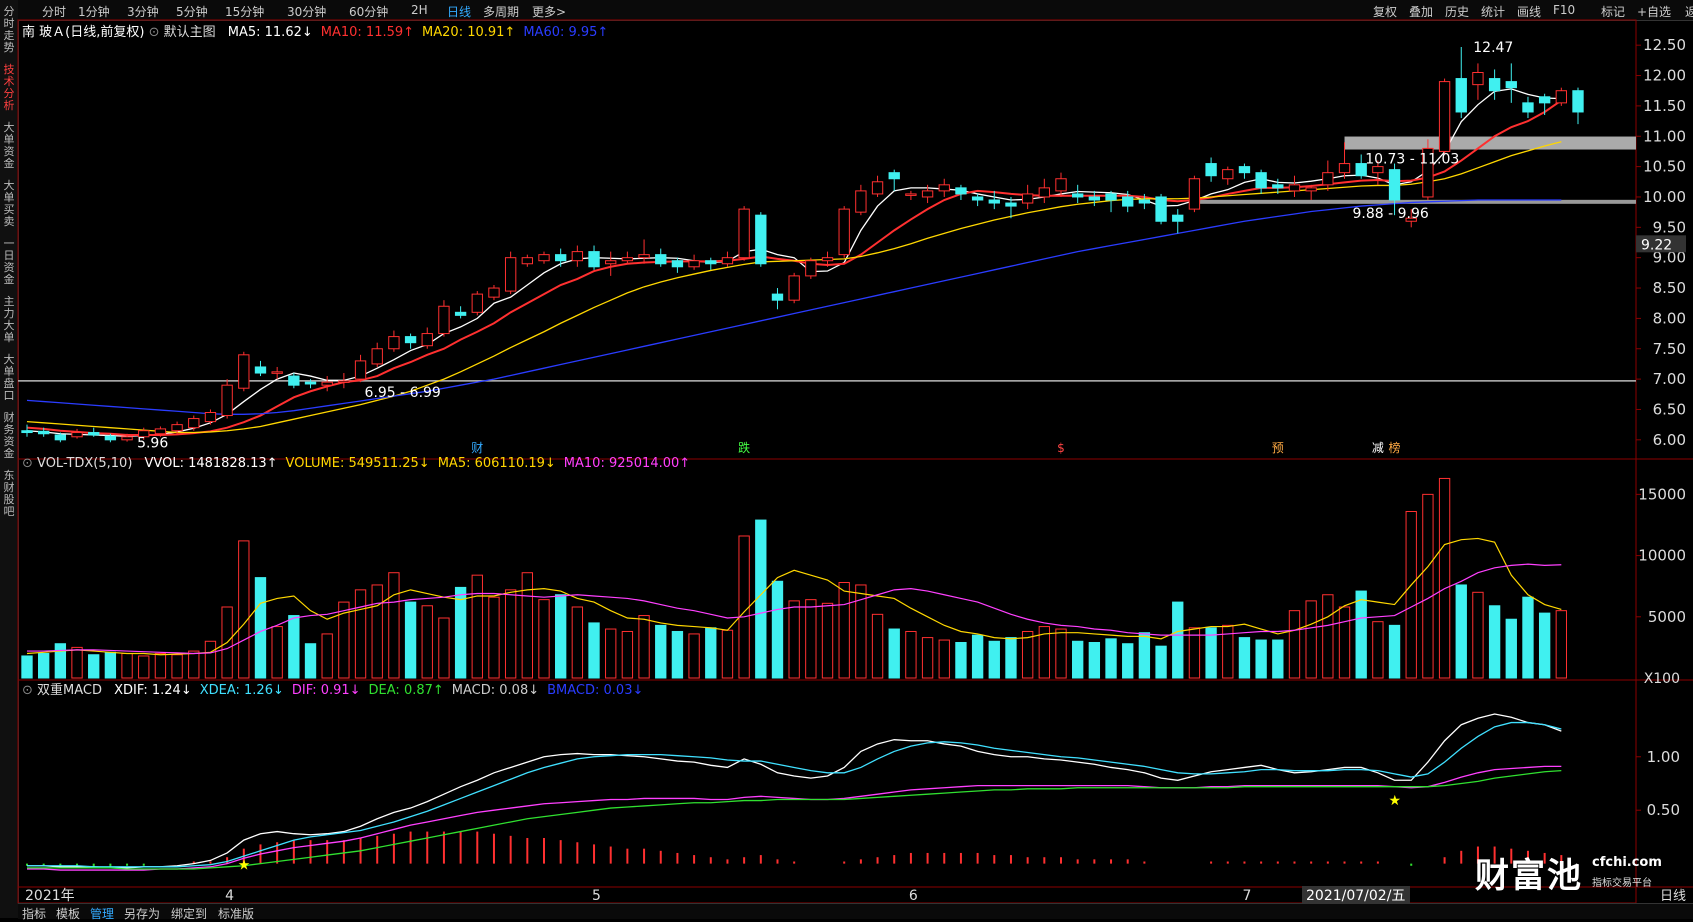  Describe the element at coordinates (83, 32) in the screenshot. I see `stock-title: 南 玻Ａ(日线,前复权)` at that location.